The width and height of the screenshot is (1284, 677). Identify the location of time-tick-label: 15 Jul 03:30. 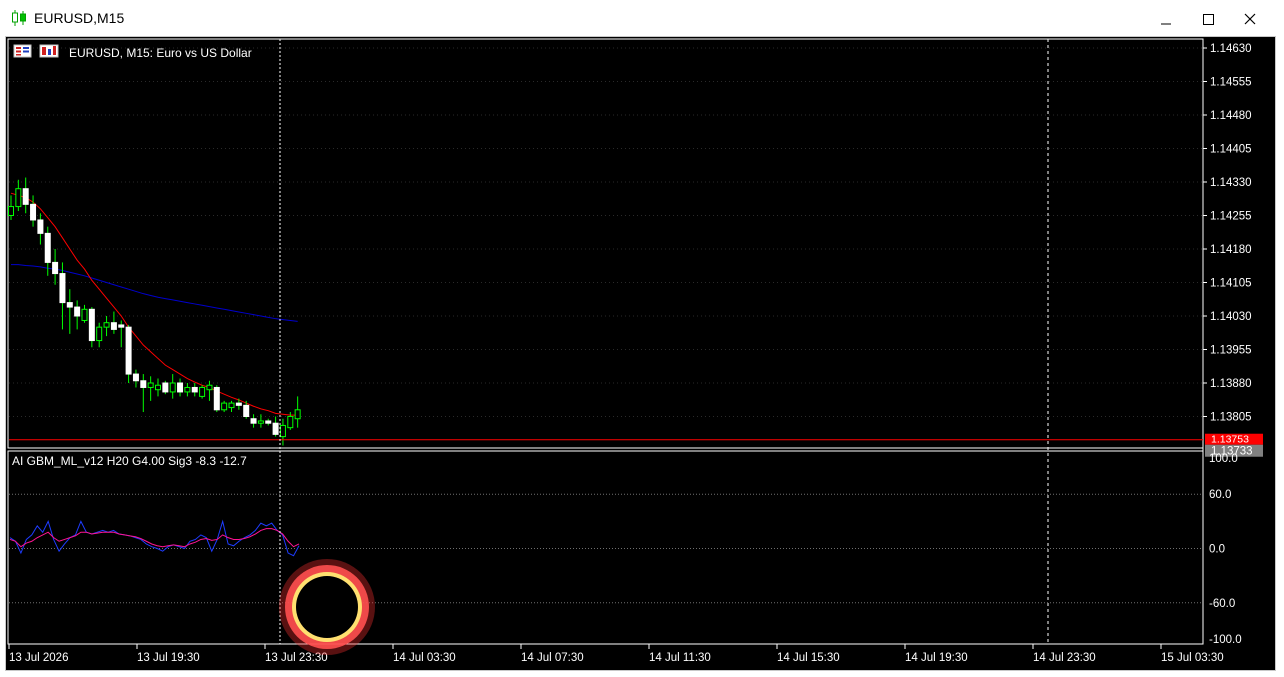
(1192, 658).